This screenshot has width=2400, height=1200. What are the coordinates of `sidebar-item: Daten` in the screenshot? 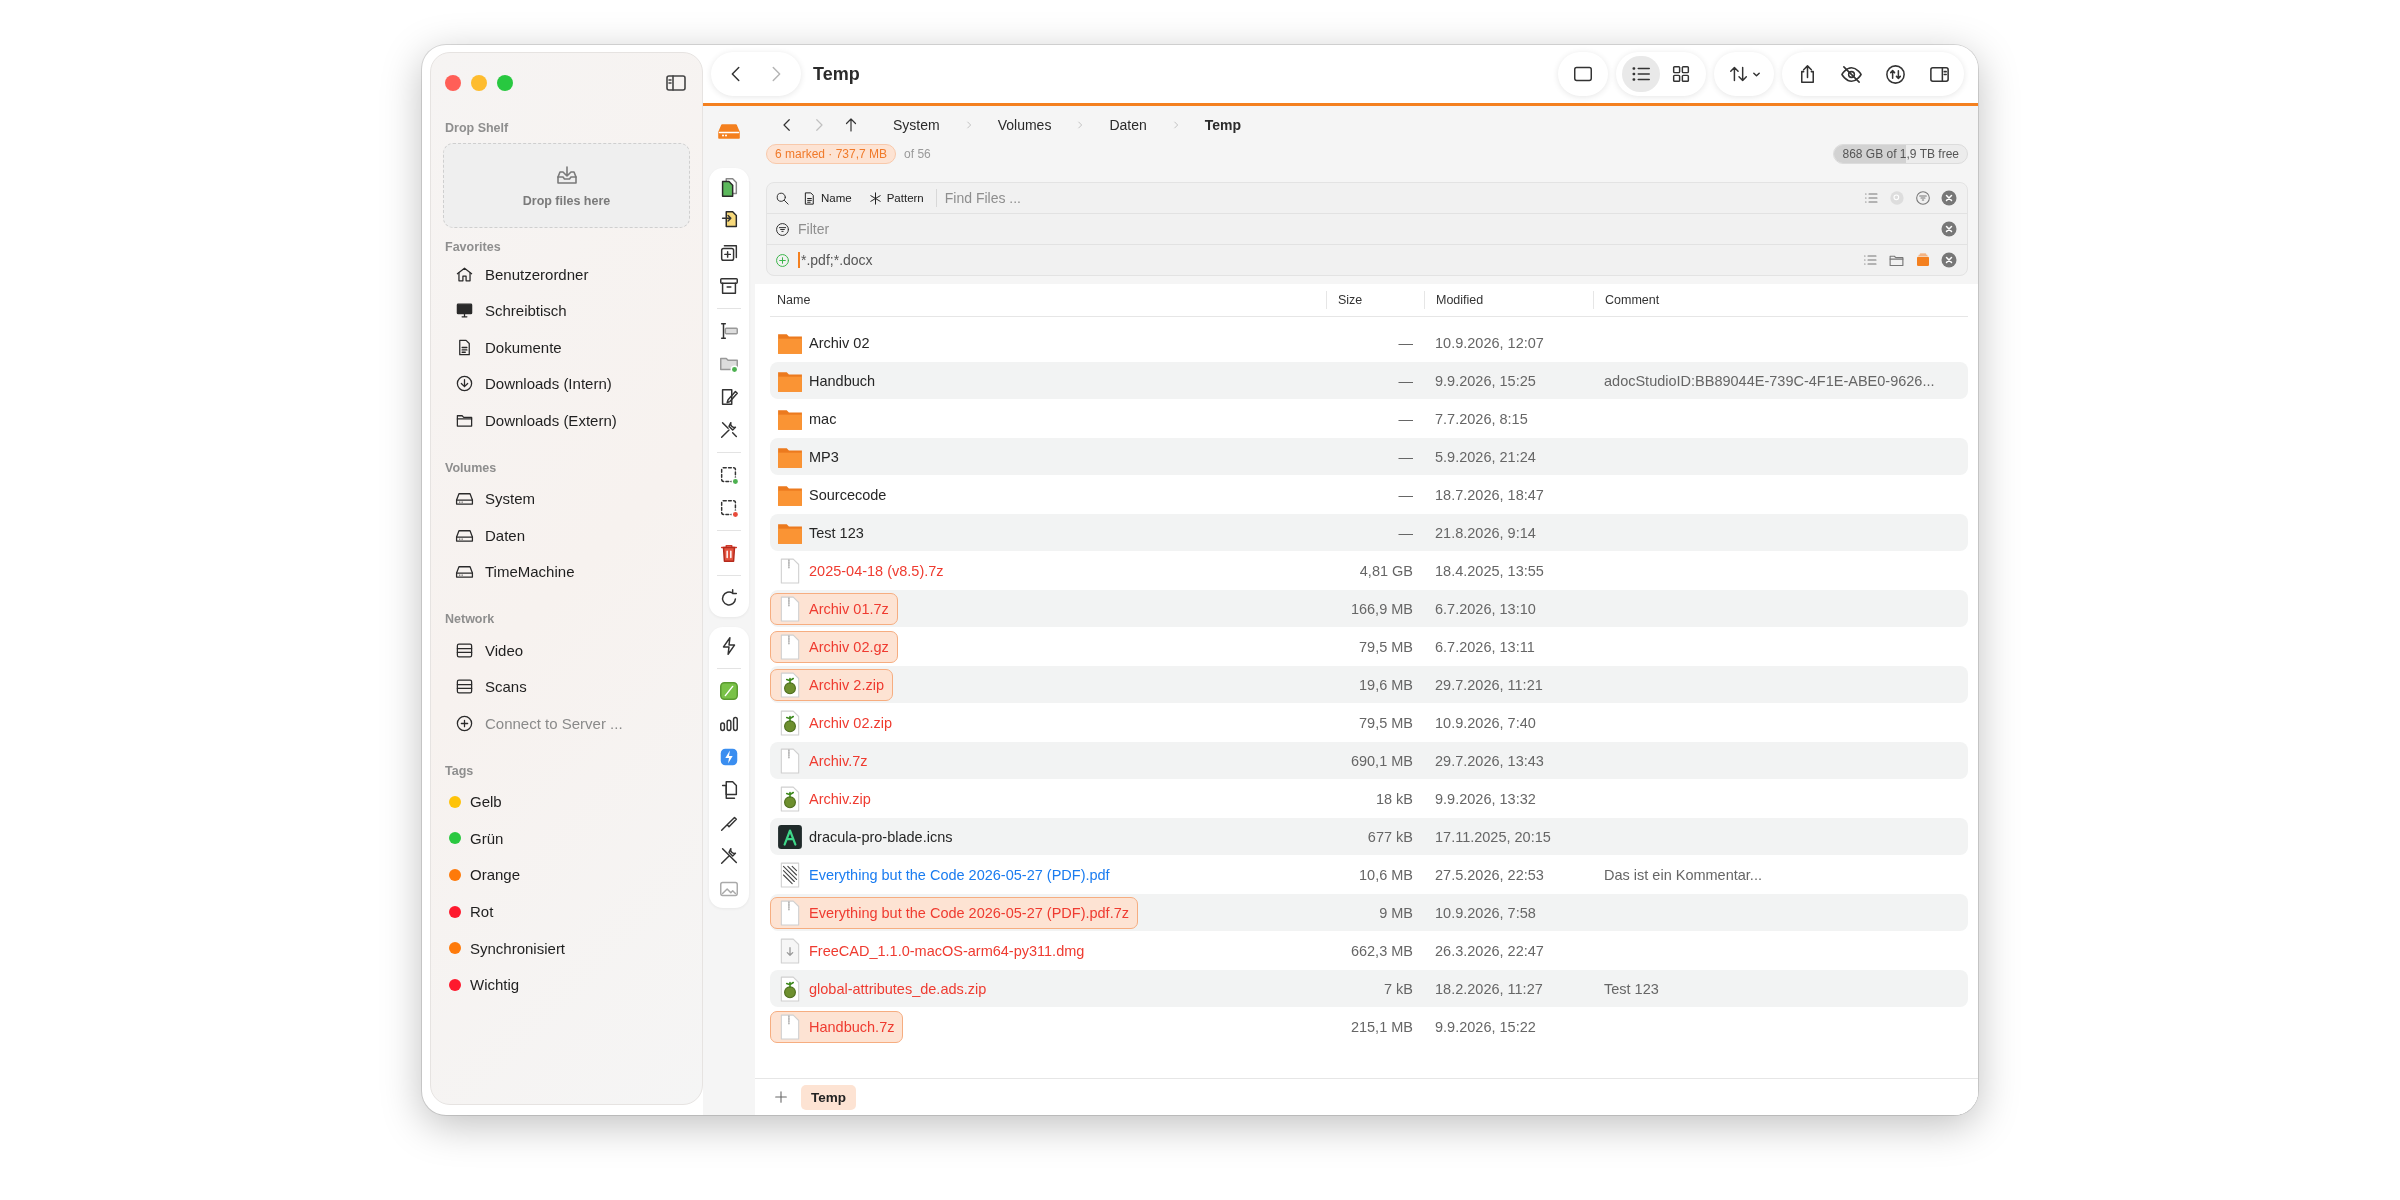 It's located at (566, 535).